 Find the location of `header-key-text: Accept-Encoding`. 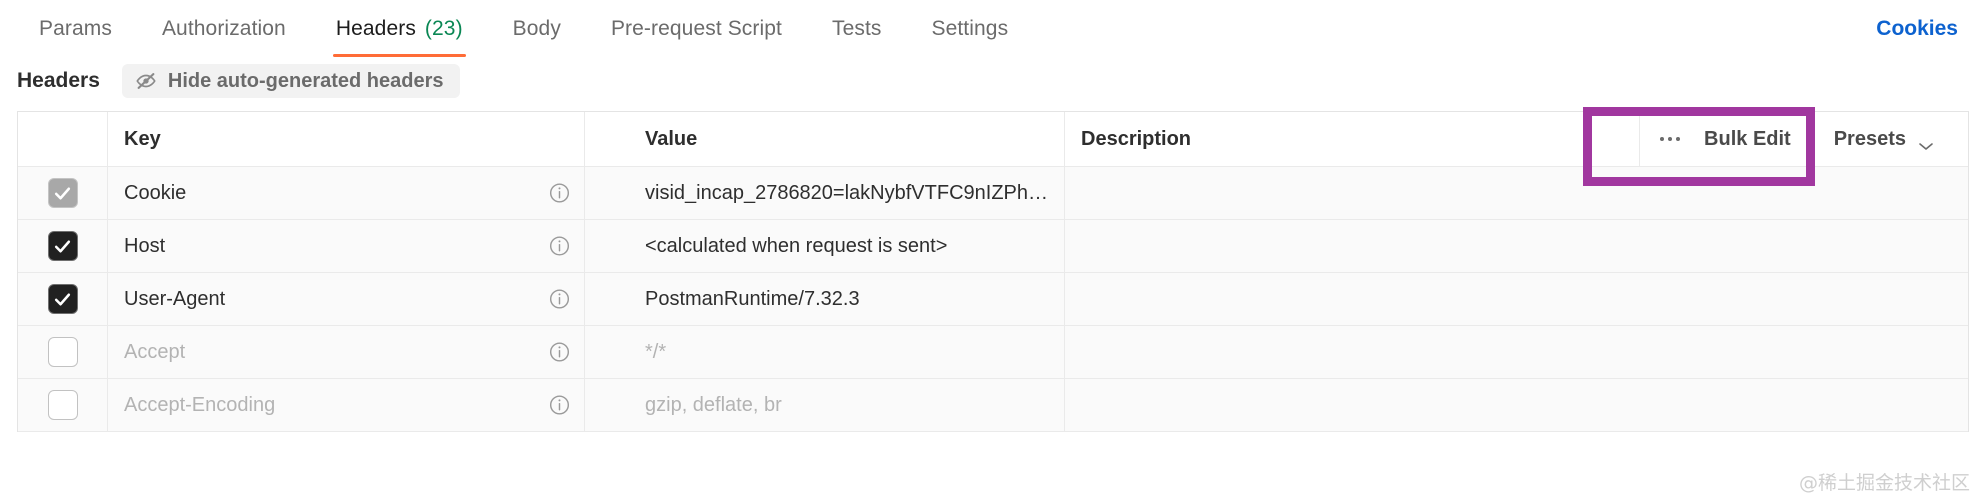

header-key-text: Accept-Encoding is located at coordinates (200, 404).